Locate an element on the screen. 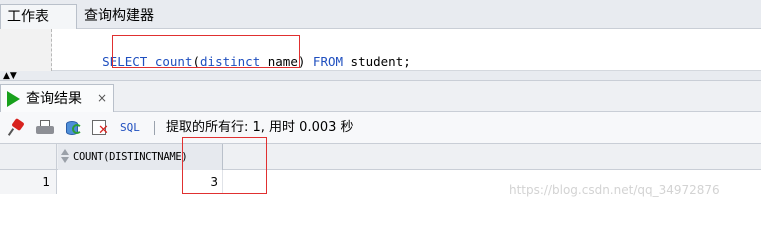  grid-header: COUNT(DISTINCTNAME) is located at coordinates (380, 157).